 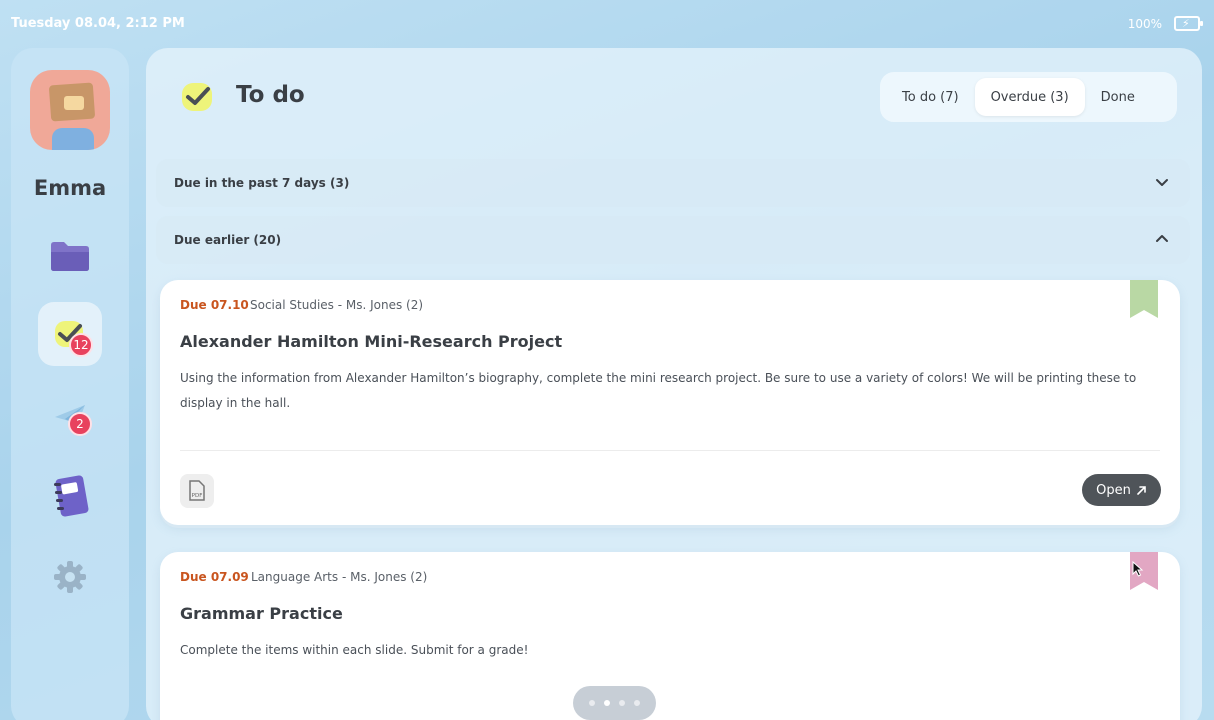 What do you see at coordinates (1188, 23) in the screenshot?
I see `battery-icon: ⚡` at bounding box center [1188, 23].